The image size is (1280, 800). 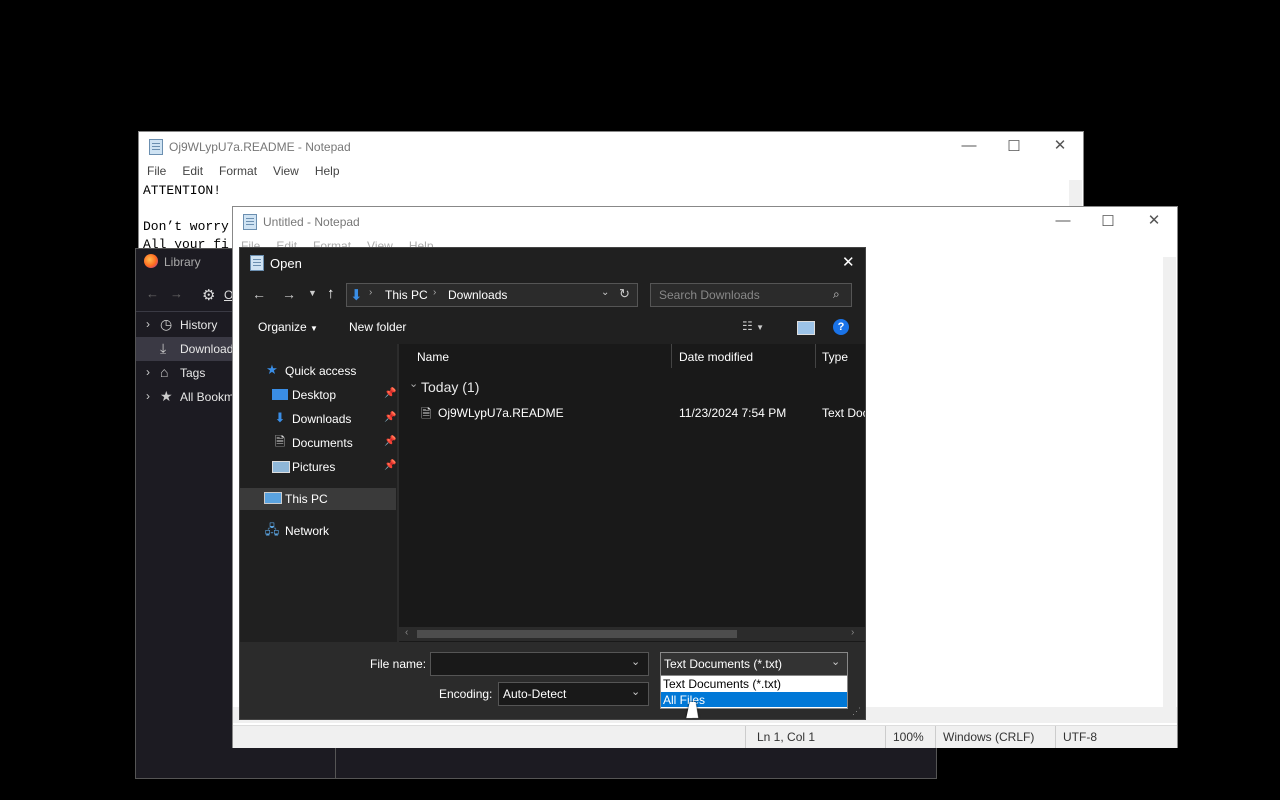 What do you see at coordinates (322, 419) in the screenshot?
I see `nav-label: Downloads` at bounding box center [322, 419].